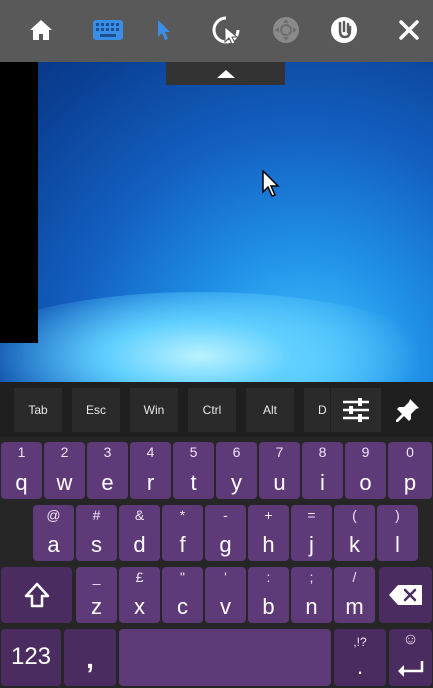  Describe the element at coordinates (150, 452) in the screenshot. I see `key-sub-label: 4` at that location.